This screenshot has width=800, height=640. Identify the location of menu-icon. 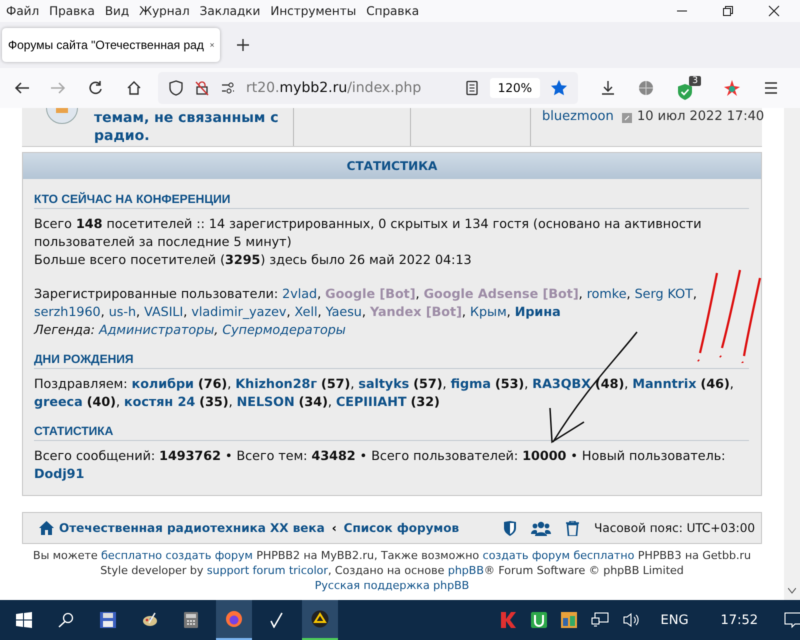
(771, 88).